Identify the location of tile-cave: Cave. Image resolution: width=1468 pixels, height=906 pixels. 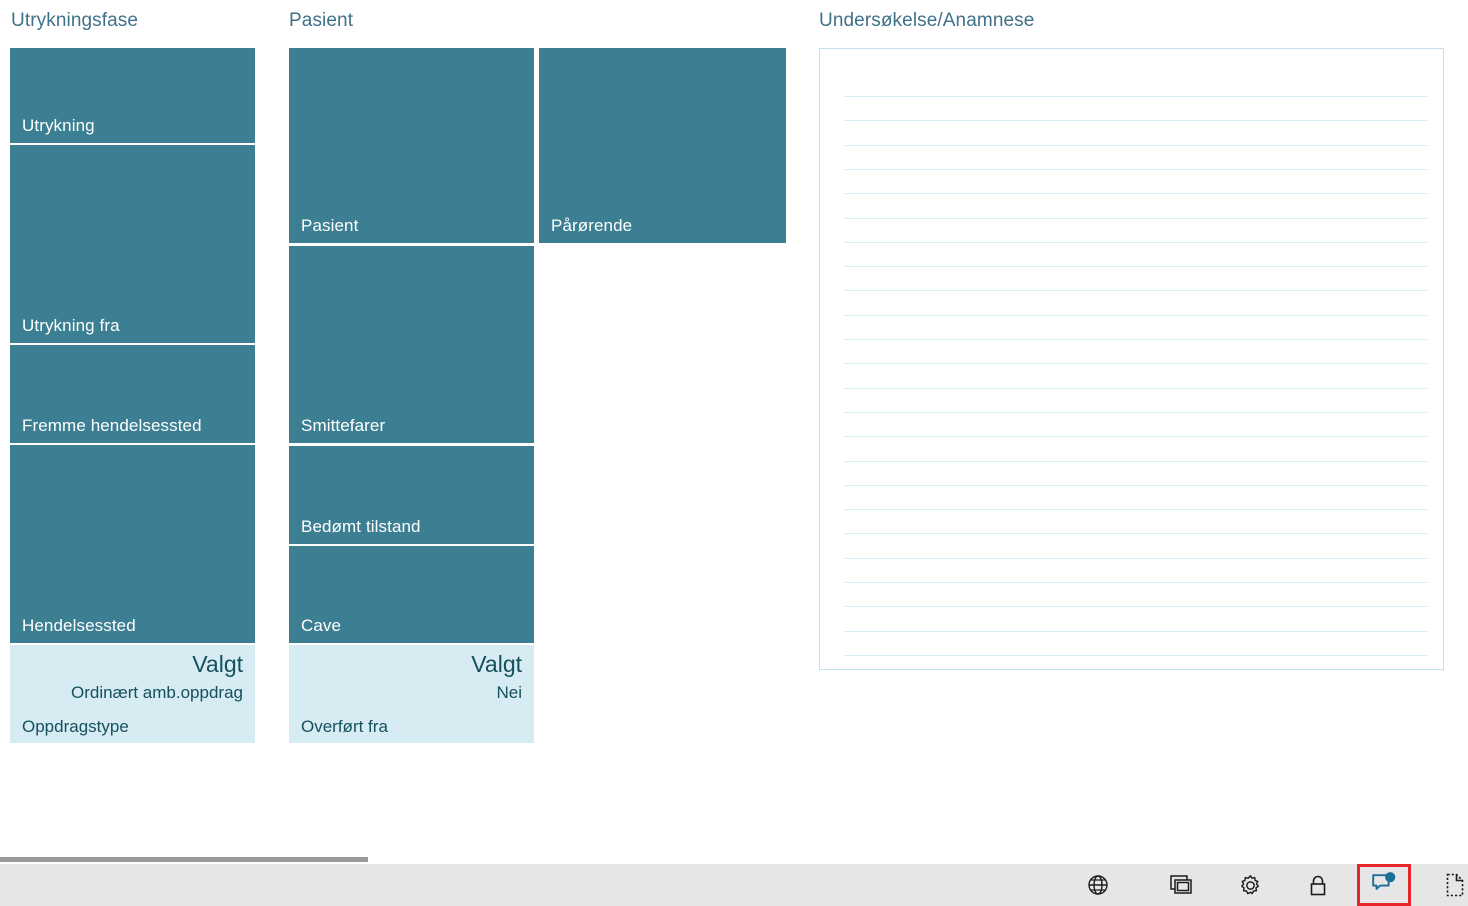
(411, 594).